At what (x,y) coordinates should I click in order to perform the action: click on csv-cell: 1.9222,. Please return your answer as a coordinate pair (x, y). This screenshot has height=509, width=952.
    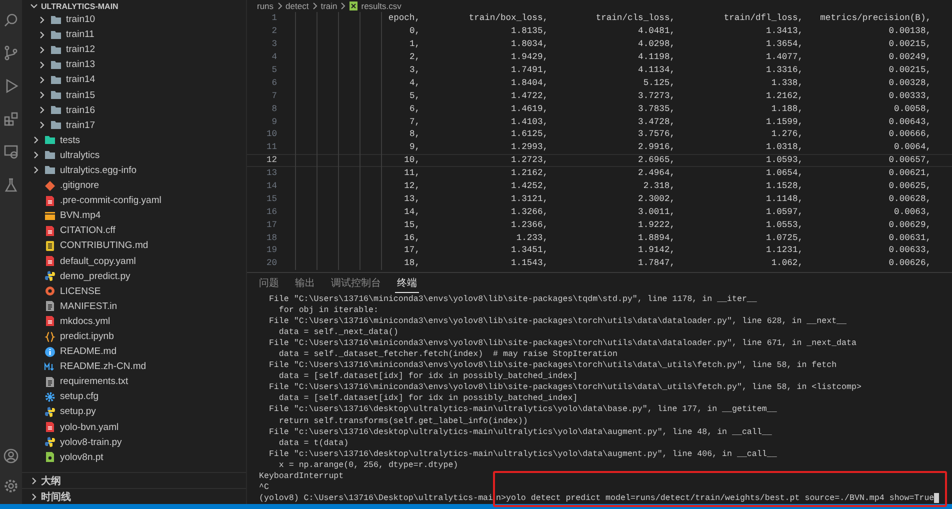
    Looking at the image, I should click on (656, 225).